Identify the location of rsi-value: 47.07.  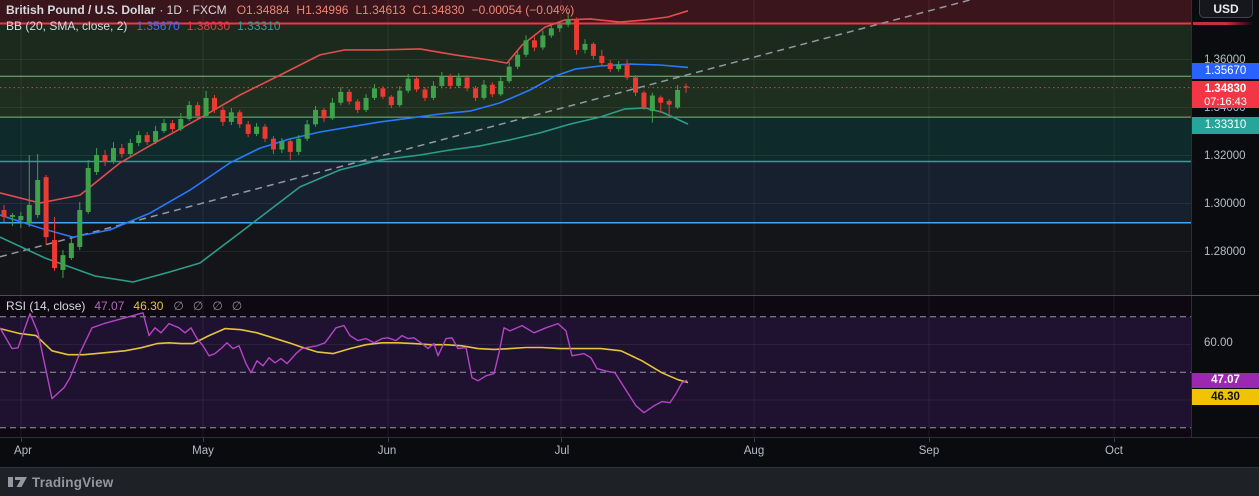
(109, 306).